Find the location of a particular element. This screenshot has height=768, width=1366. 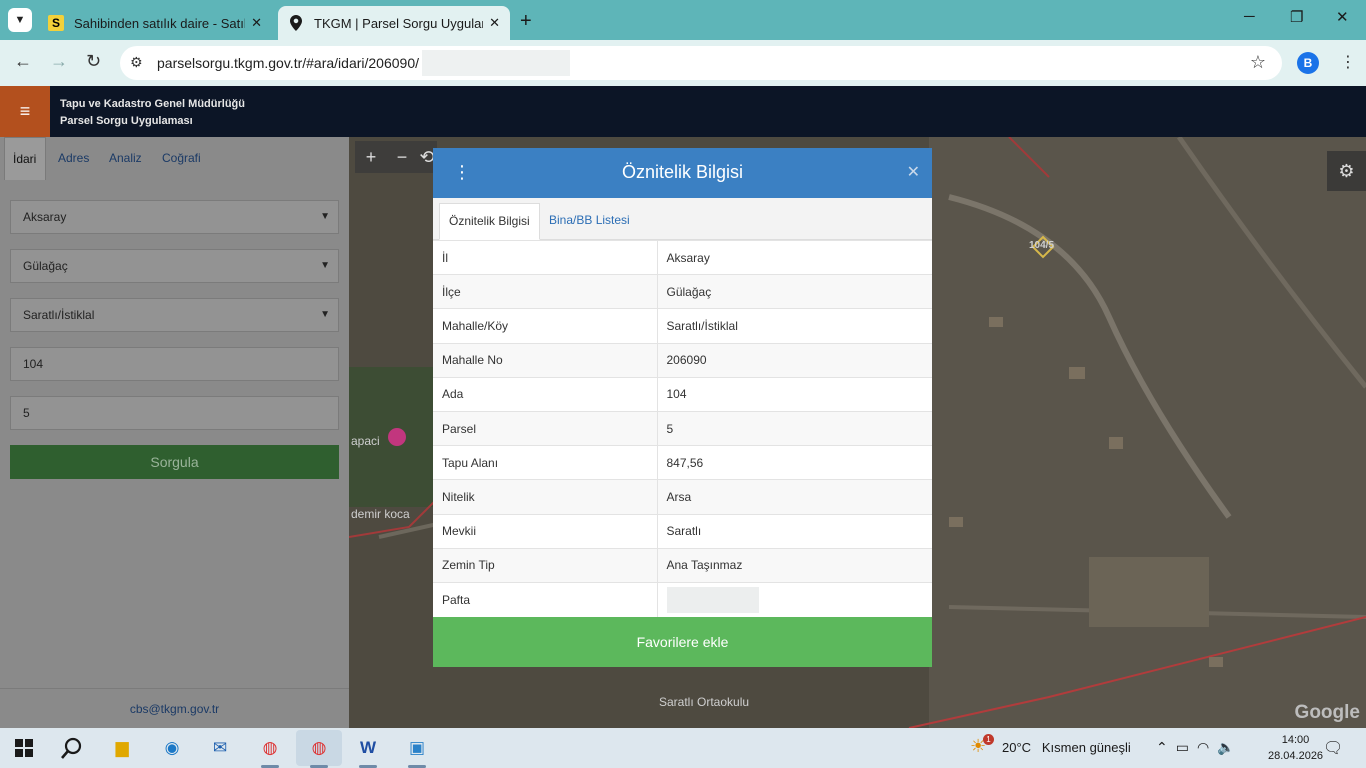

attr-key: Zemin Tip is located at coordinates (545, 565).